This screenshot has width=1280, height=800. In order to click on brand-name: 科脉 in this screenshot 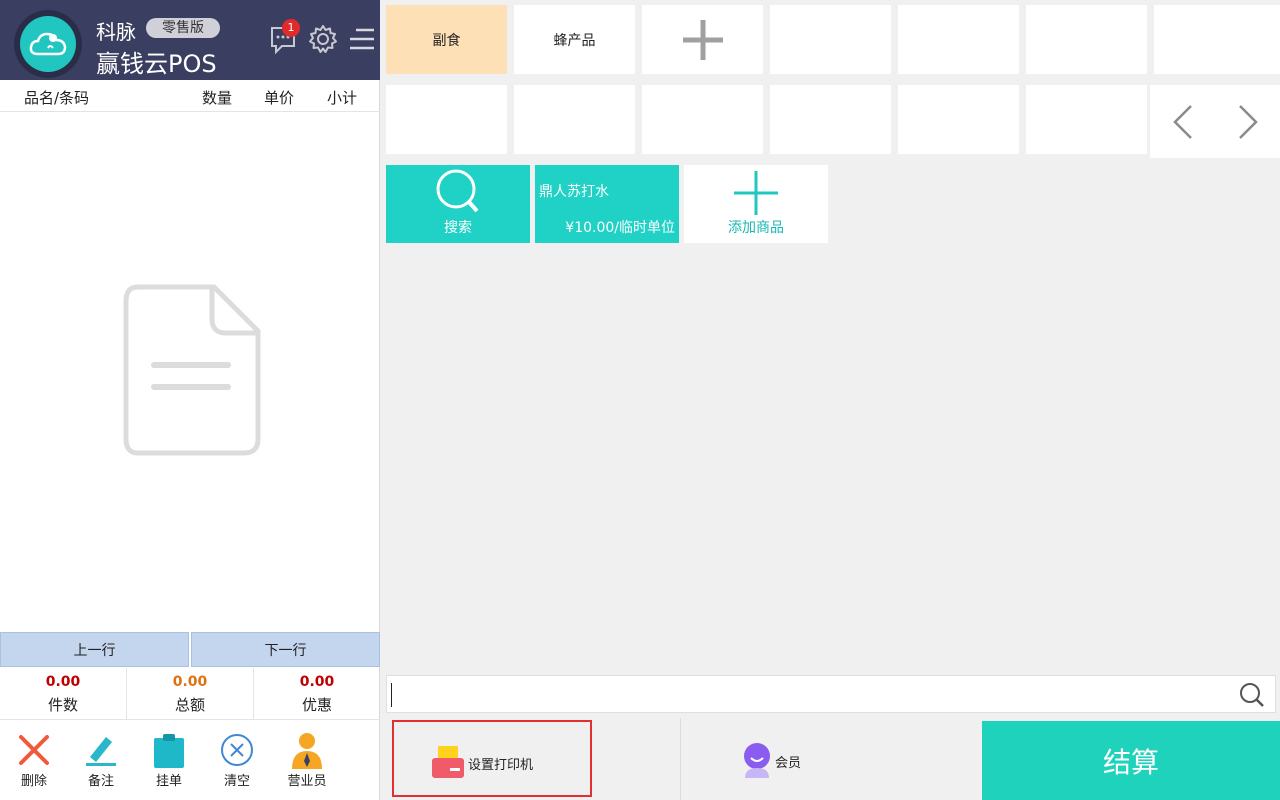, I will do `click(116, 32)`.